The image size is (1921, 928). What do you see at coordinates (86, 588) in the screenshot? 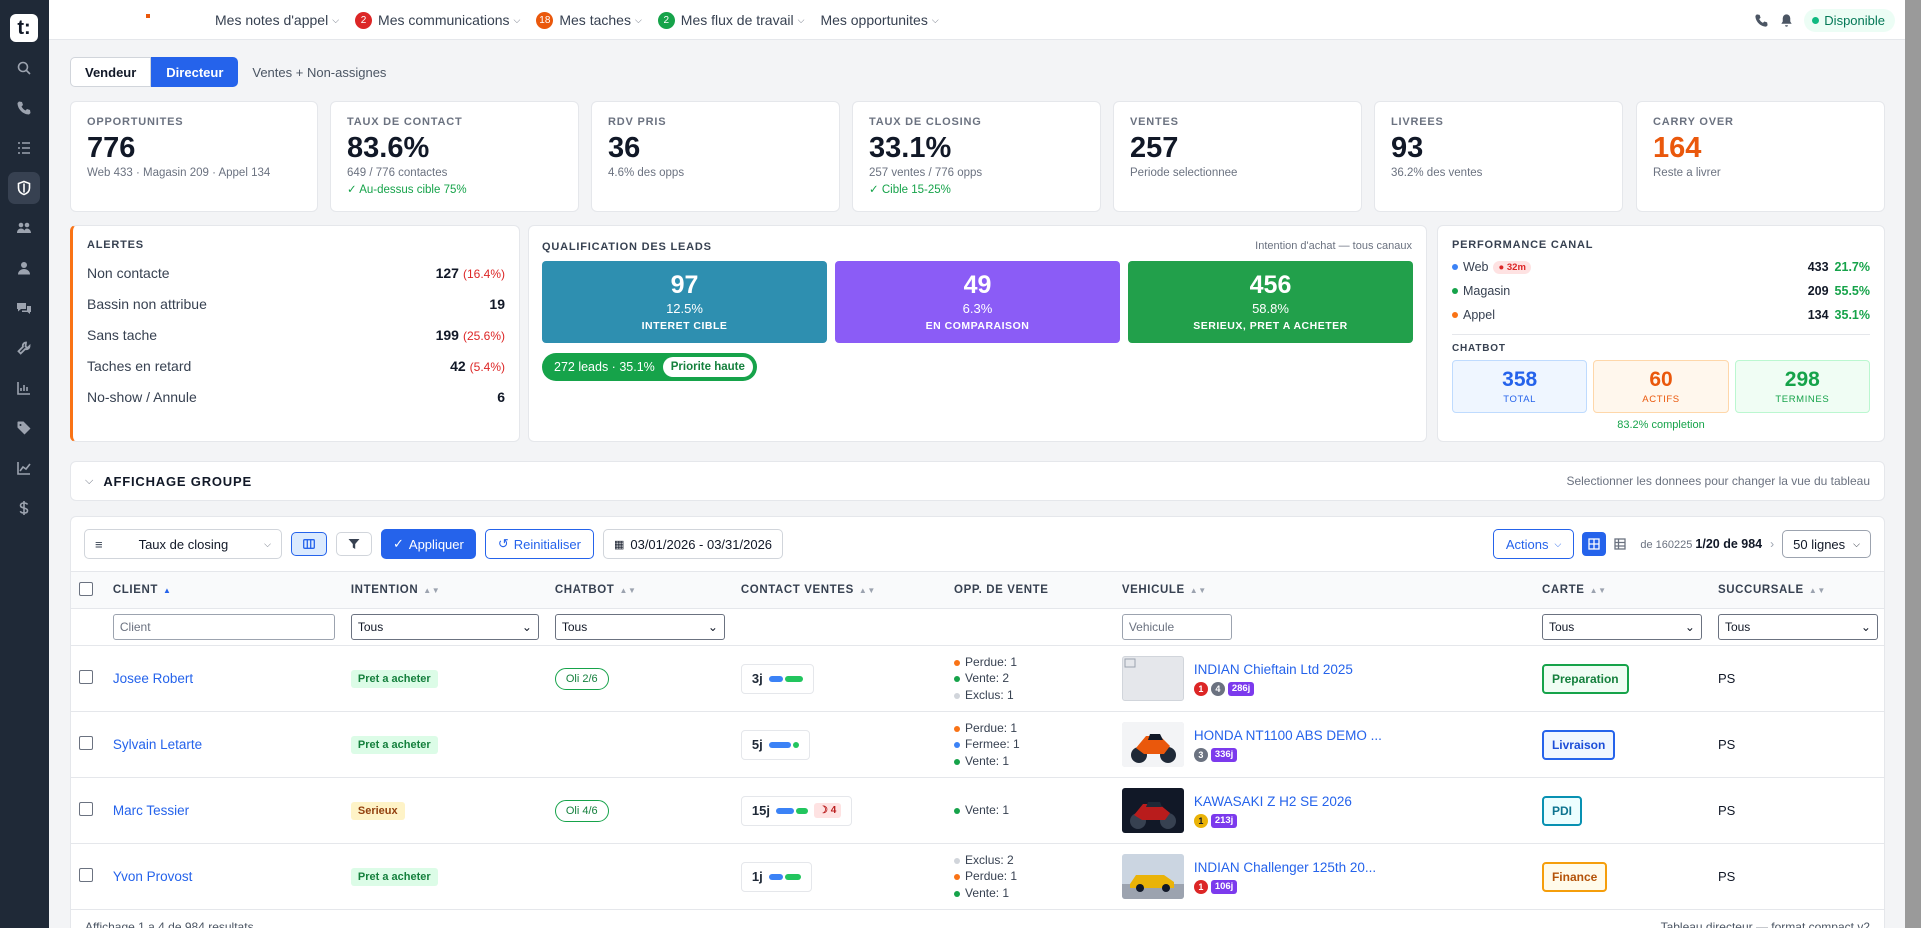
I see `select-all-checkbox` at bounding box center [86, 588].